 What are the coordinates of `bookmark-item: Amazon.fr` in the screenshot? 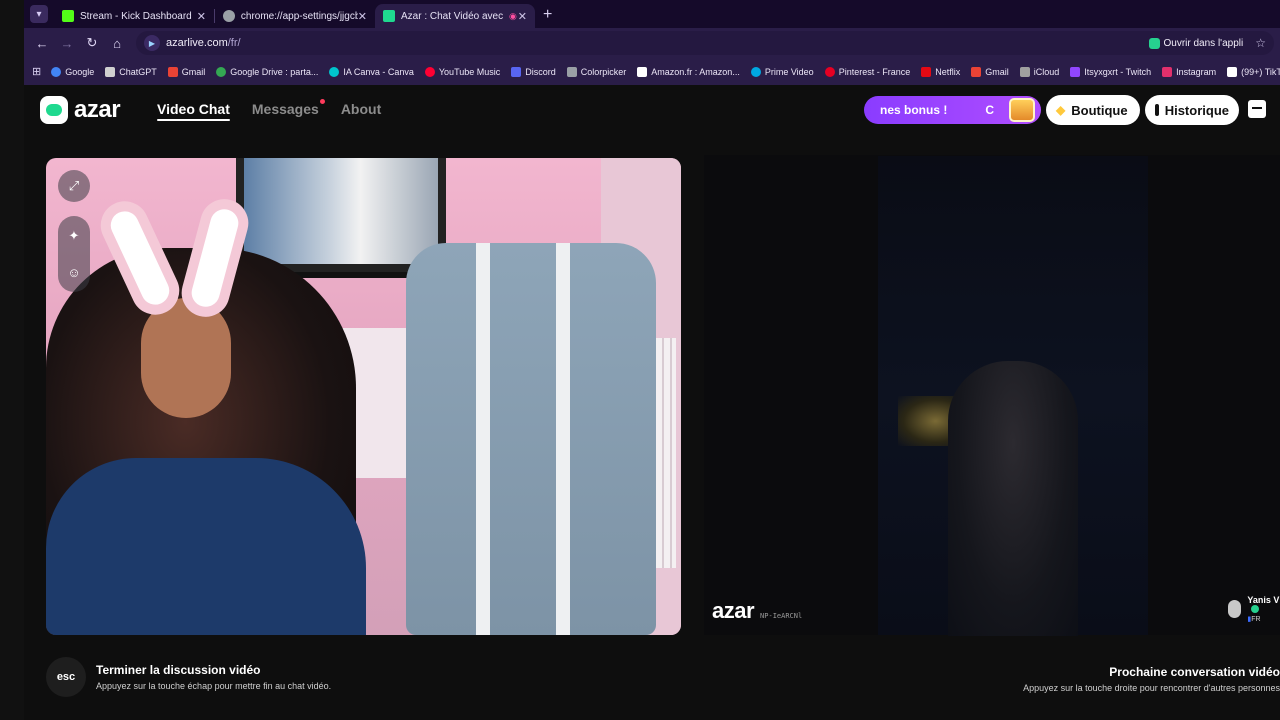 It's located at (688, 71).